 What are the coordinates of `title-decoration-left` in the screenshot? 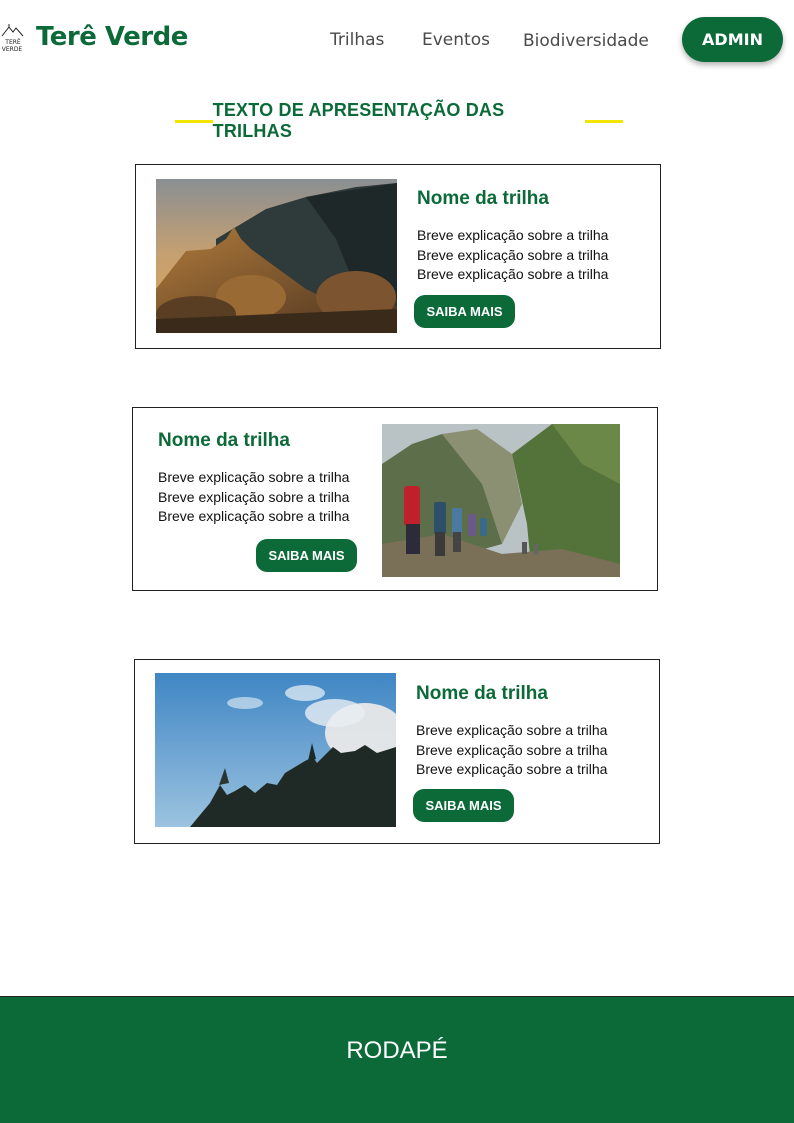 It's located at (194, 121).